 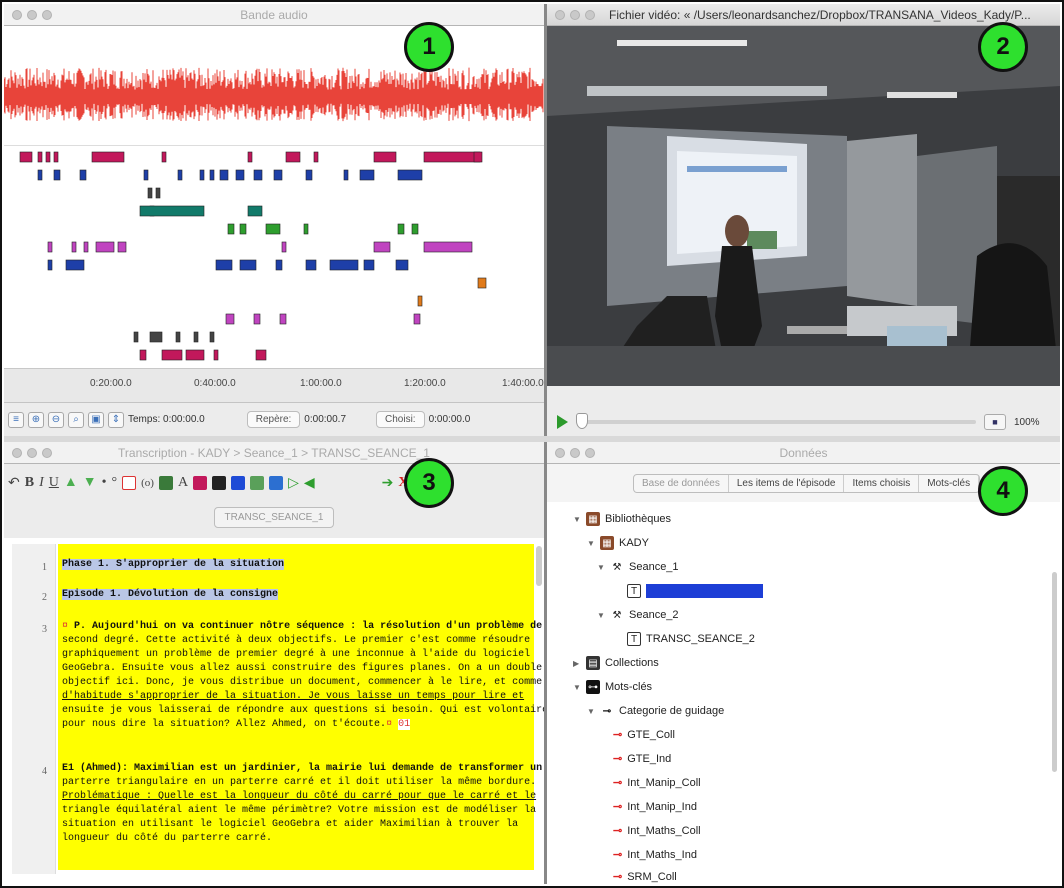 I want to click on sync-icon: ⇕, so click(x=116, y=419).